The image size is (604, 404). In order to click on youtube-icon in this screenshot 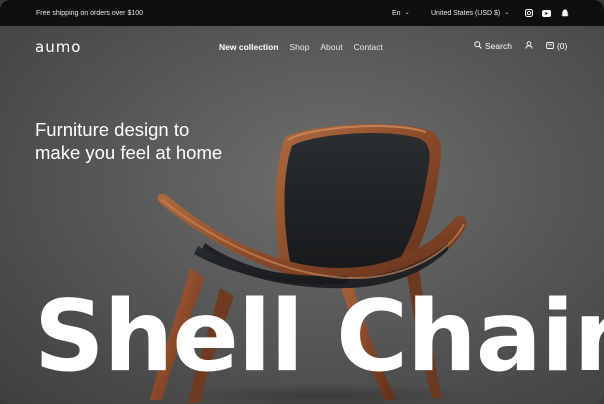, I will do `click(546, 13)`.